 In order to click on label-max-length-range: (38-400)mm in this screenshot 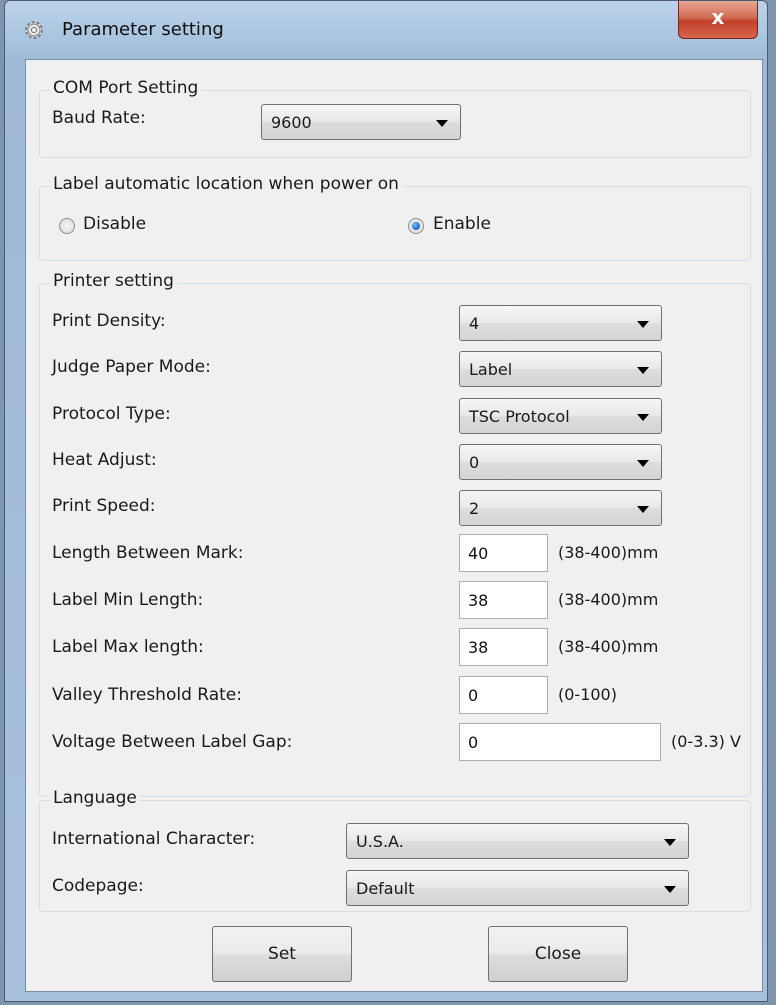, I will do `click(608, 646)`.